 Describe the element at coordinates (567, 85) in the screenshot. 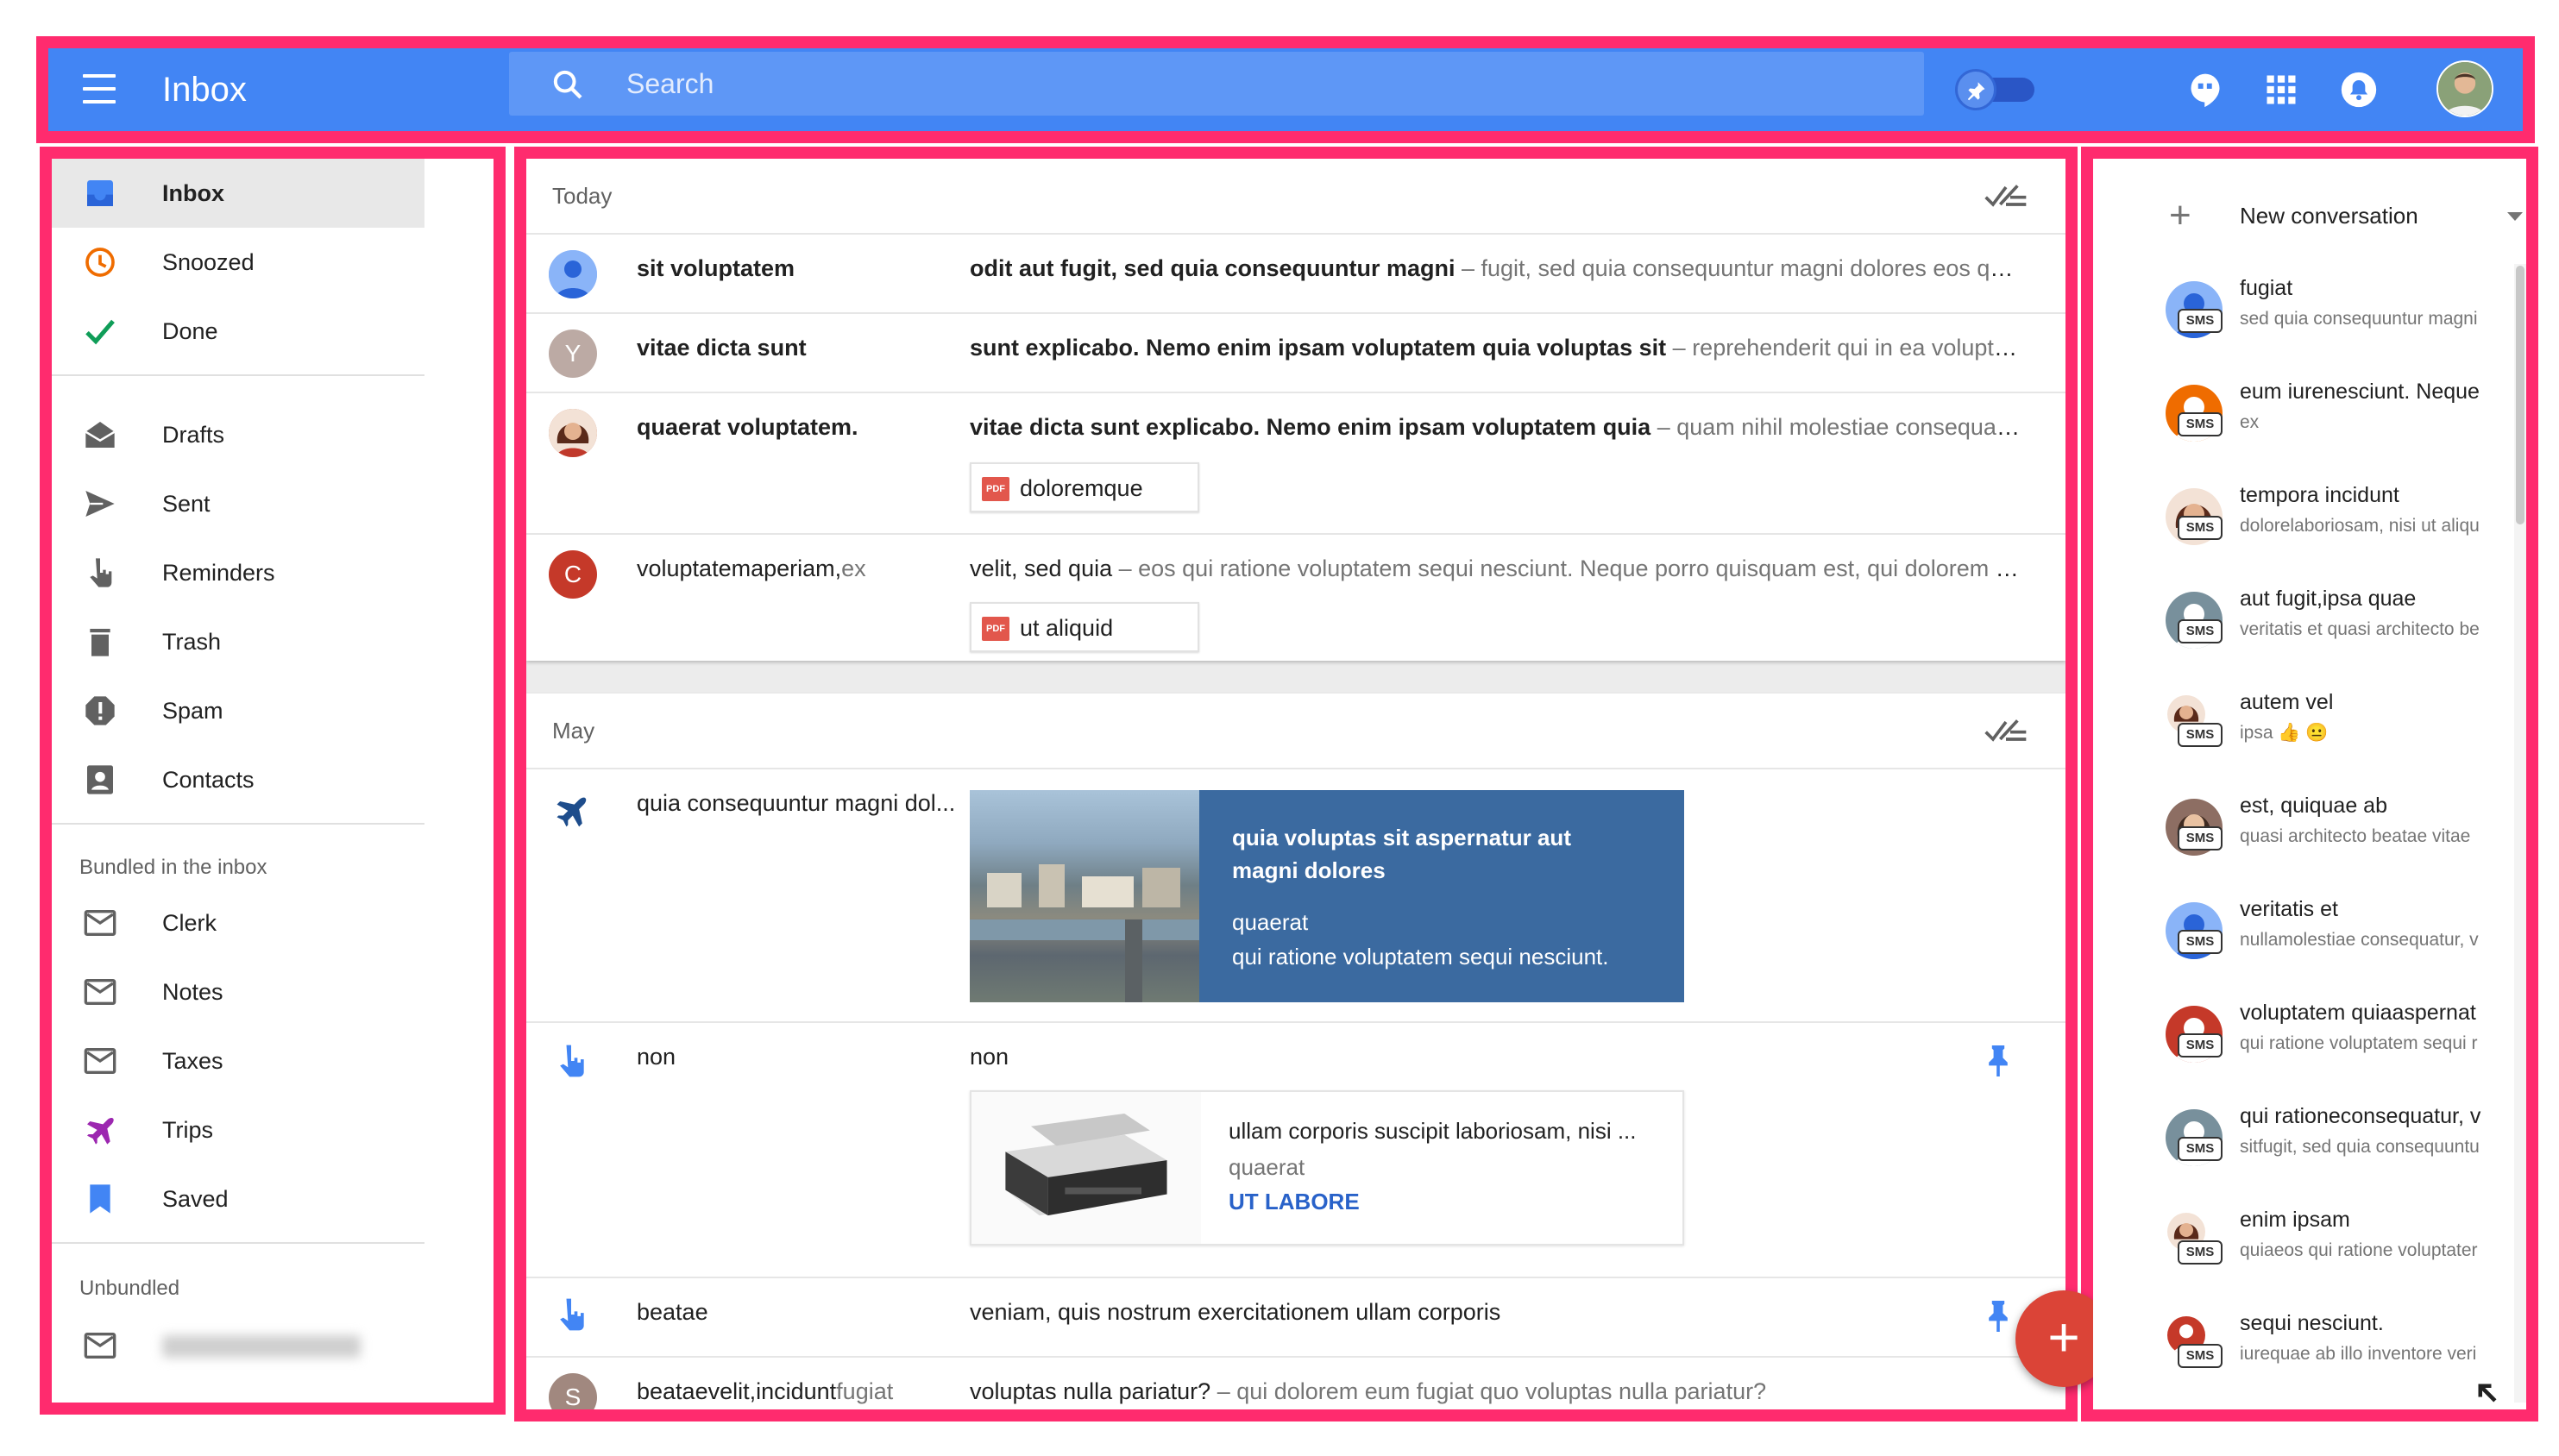

I see `search-icon` at that location.